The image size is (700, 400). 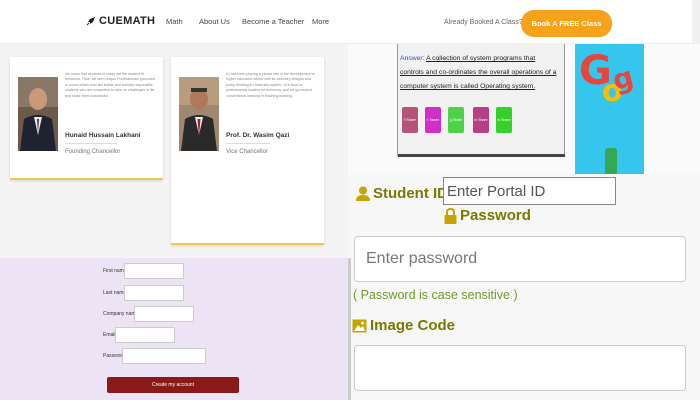 I want to click on company-name-label: Company name, so click(x=121, y=314).